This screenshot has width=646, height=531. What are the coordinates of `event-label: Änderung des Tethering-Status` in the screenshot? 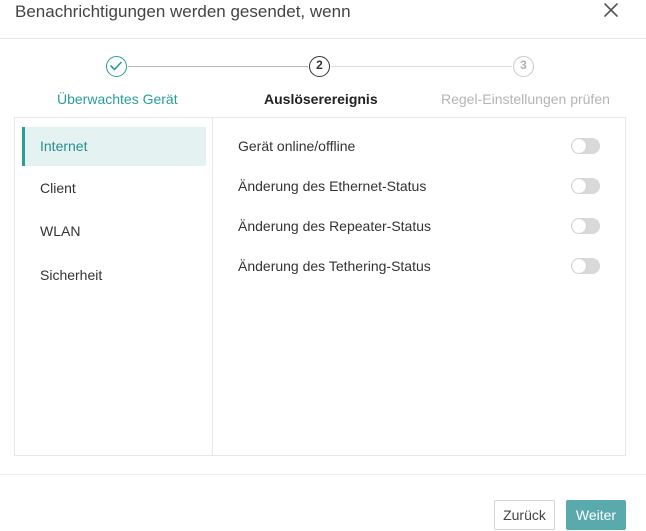 It's located at (334, 266).